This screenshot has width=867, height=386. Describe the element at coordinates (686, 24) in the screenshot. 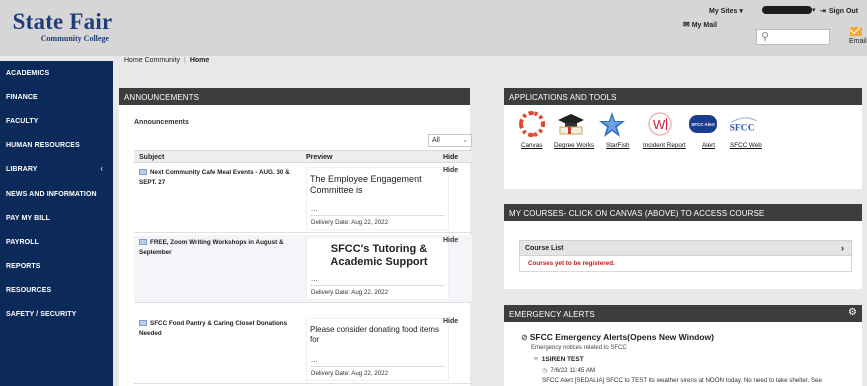

I see `envelope-icon: ✉` at that location.